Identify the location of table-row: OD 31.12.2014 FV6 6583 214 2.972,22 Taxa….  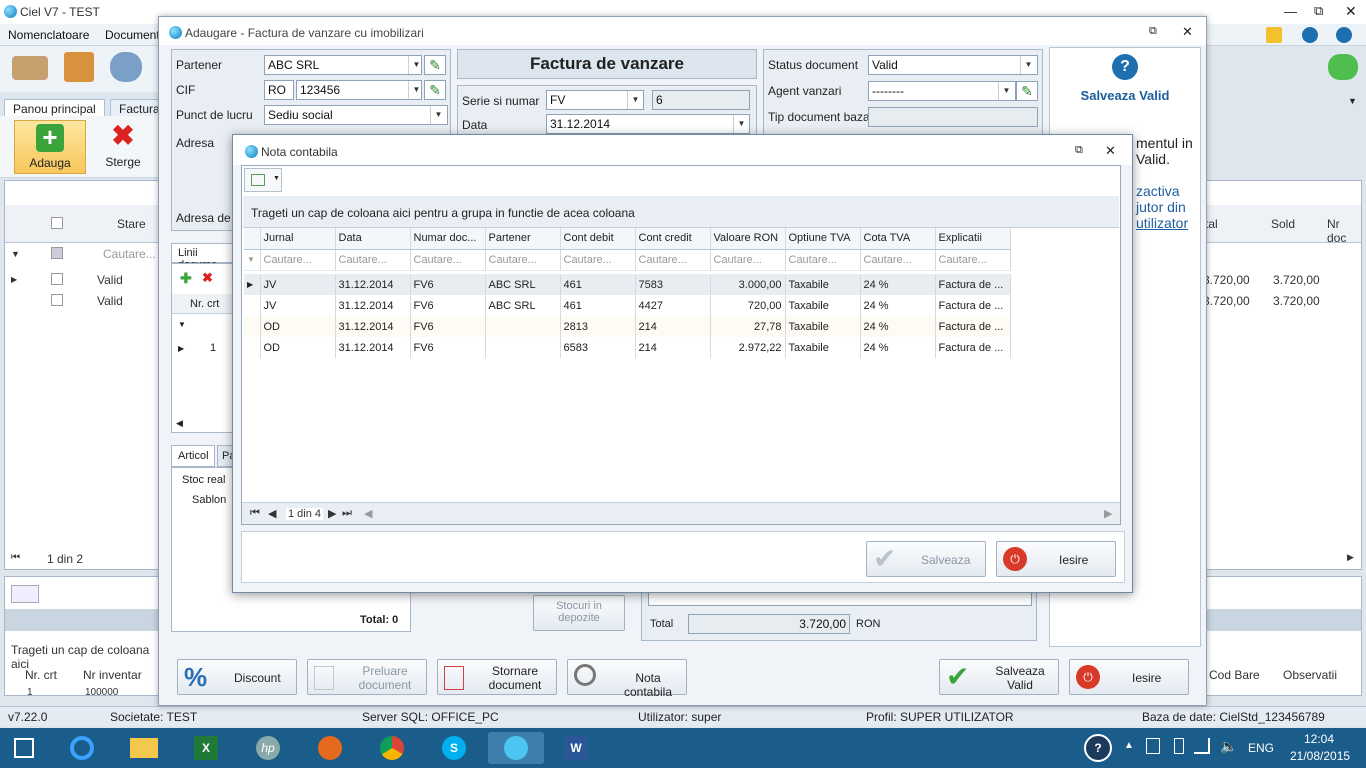
(627, 347).